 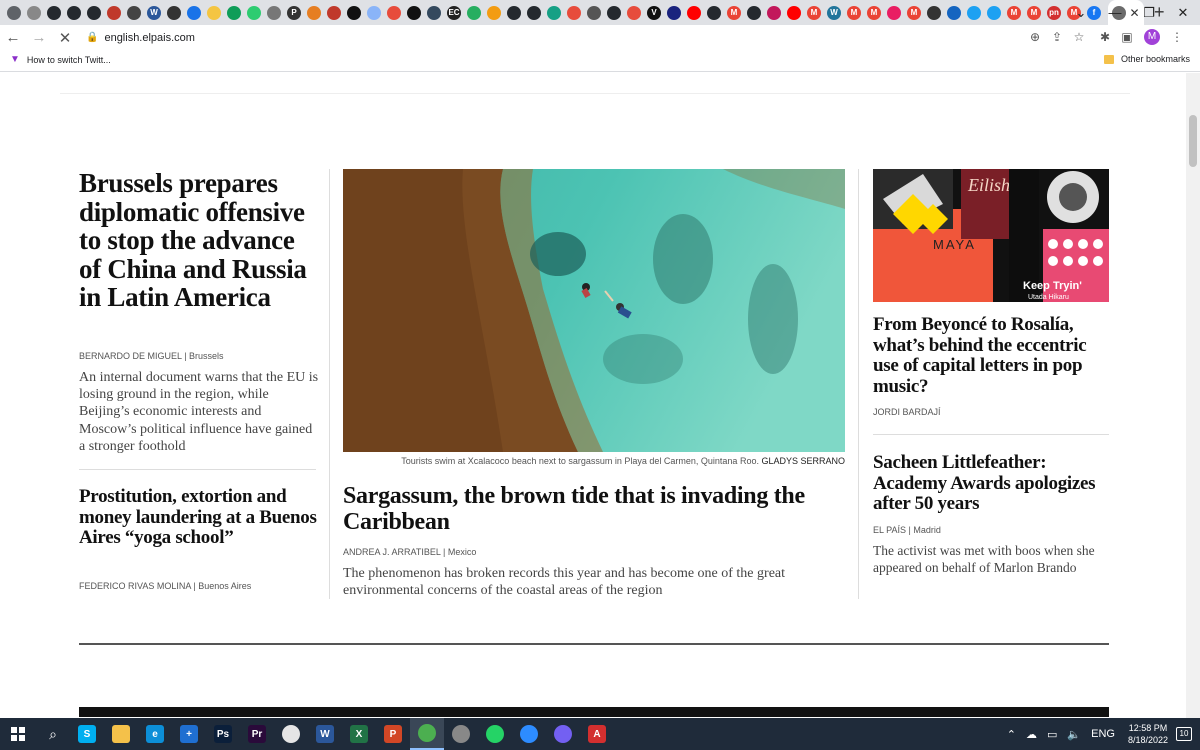 What do you see at coordinates (1127, 37) in the screenshot?
I see `side-panel-icon: ▣` at bounding box center [1127, 37].